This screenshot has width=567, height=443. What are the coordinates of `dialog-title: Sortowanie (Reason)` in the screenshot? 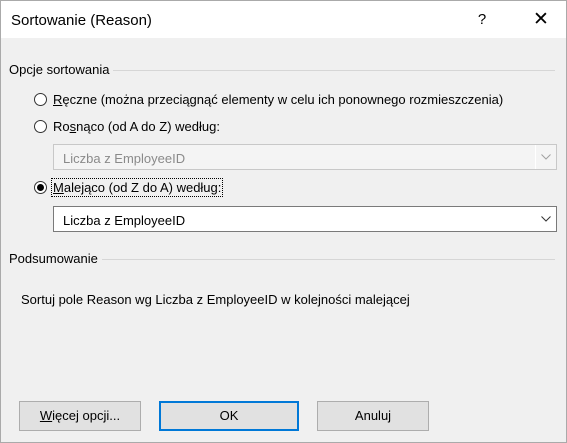 It's located at (81, 20).